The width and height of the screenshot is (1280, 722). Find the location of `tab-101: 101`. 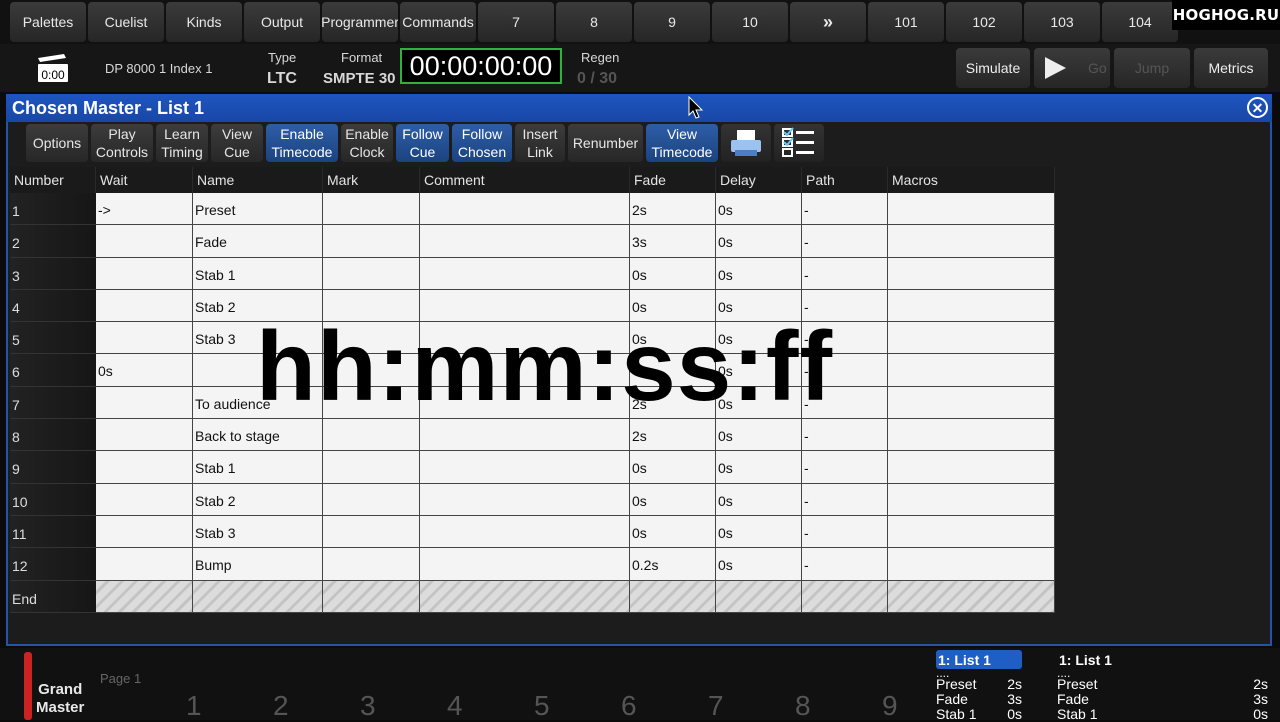

tab-101: 101 is located at coordinates (906, 22).